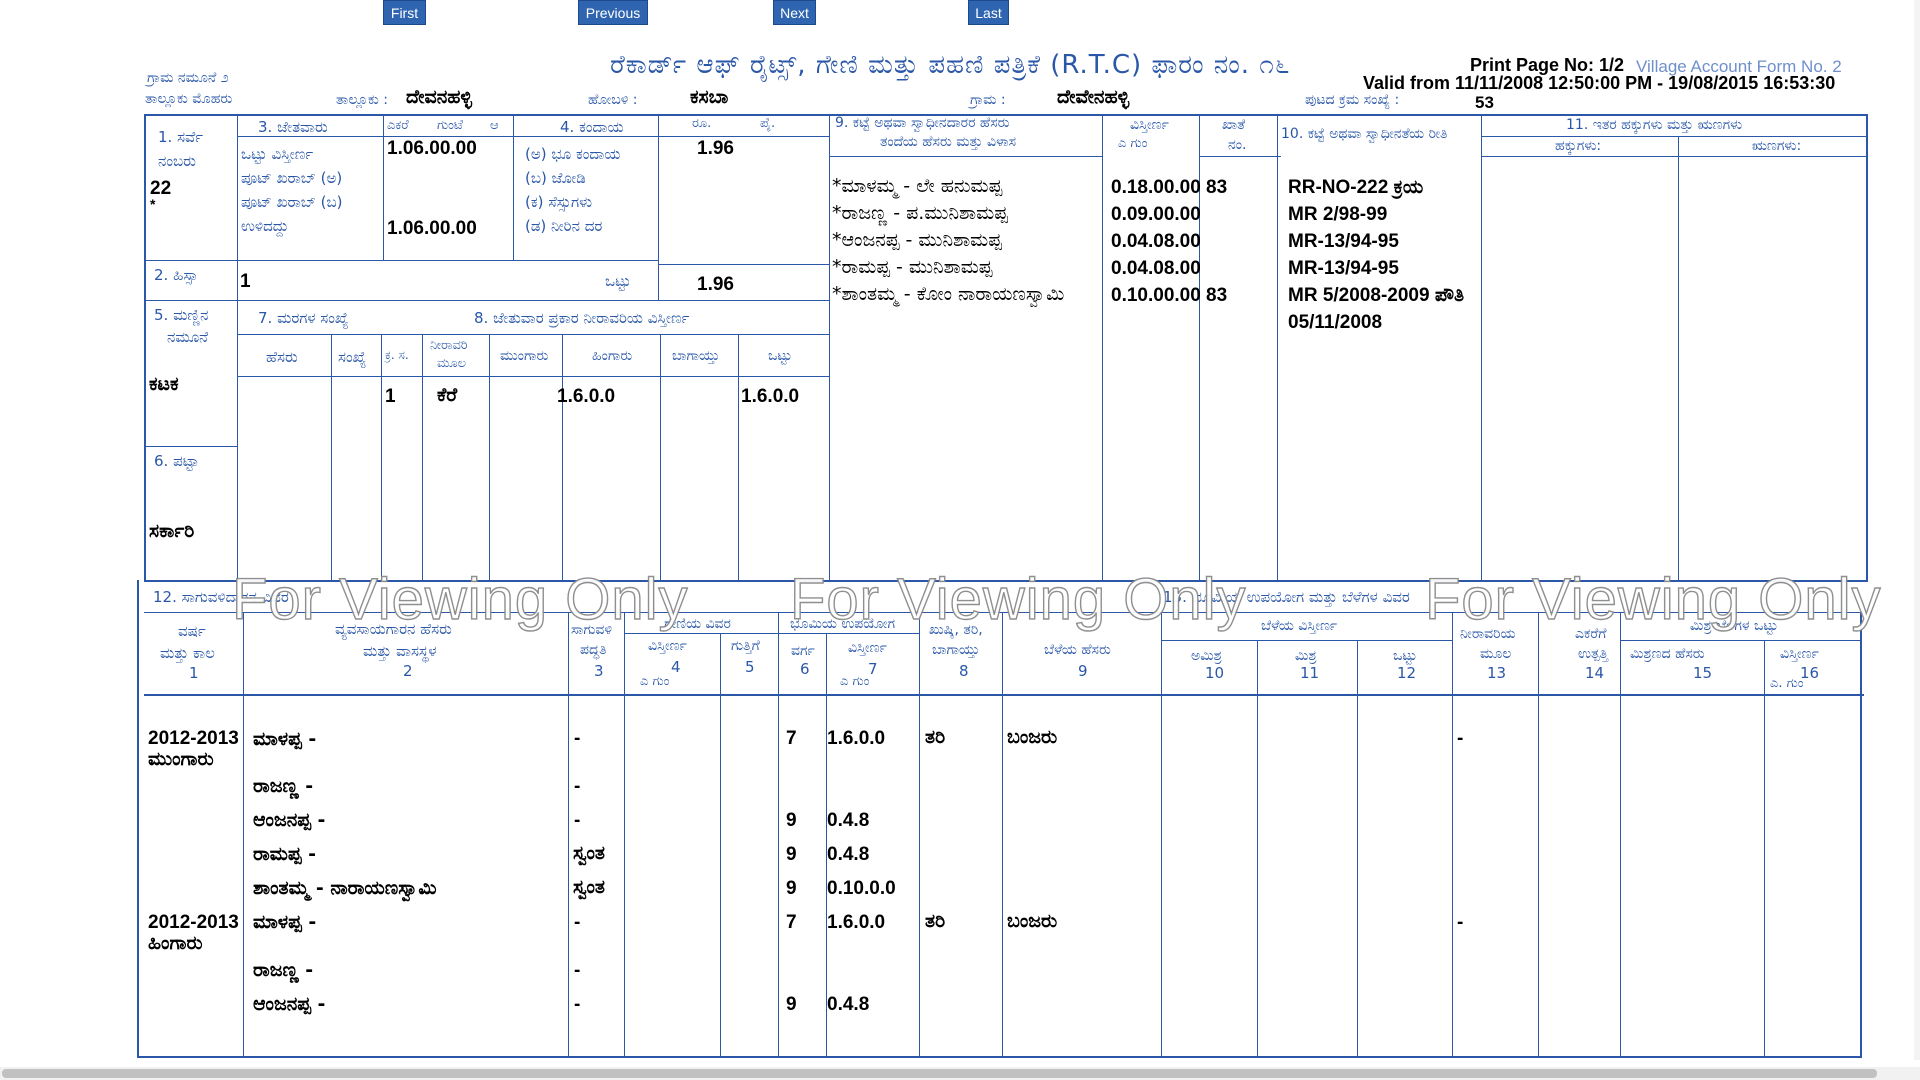  What do you see at coordinates (1077, 650) in the screenshot?
I see `col-crop-name: ಬೆಳೆಯ ಹೆಸರು` at bounding box center [1077, 650].